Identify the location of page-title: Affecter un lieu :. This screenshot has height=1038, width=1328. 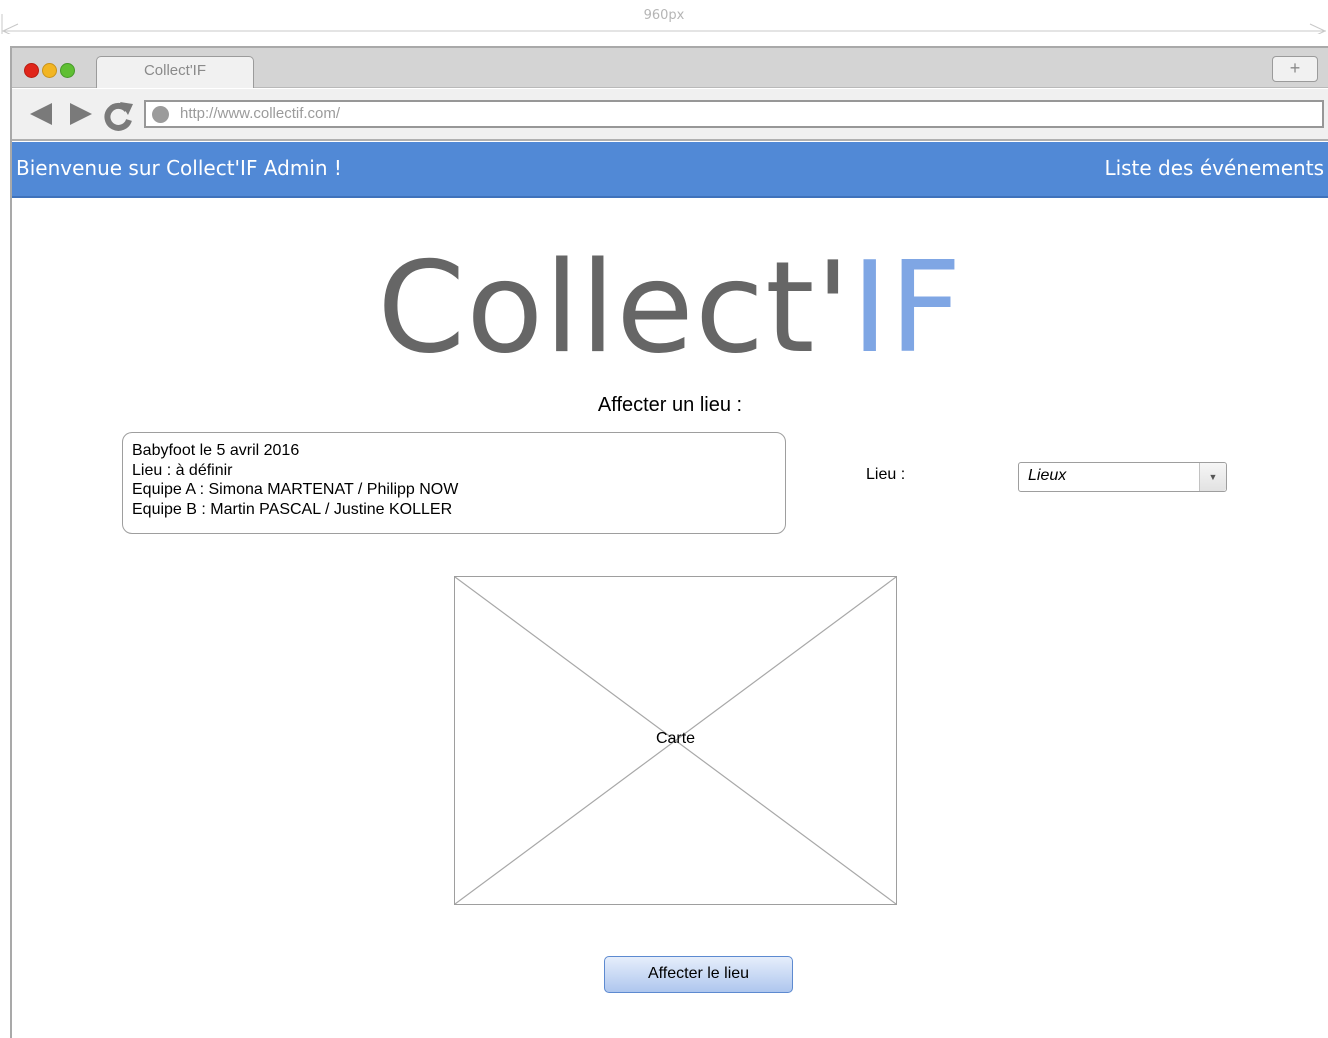
(670, 405).